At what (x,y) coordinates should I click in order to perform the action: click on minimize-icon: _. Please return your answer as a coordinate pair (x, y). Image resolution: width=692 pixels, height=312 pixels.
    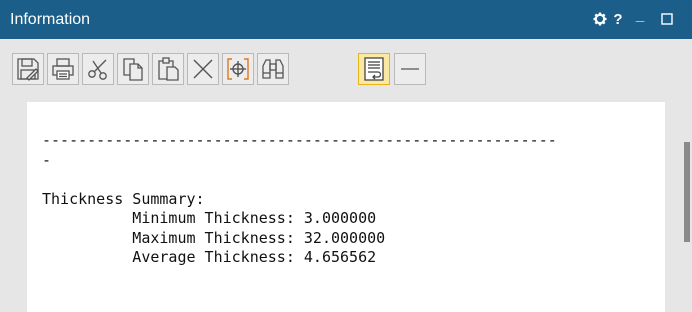
    Looking at the image, I should click on (640, 15).